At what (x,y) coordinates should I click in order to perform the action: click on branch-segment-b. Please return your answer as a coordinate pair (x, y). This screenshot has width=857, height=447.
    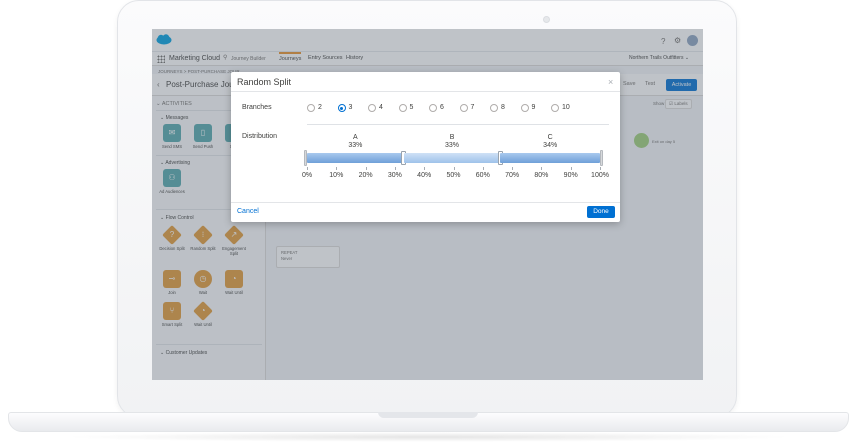
    Looking at the image, I should click on (452, 158).